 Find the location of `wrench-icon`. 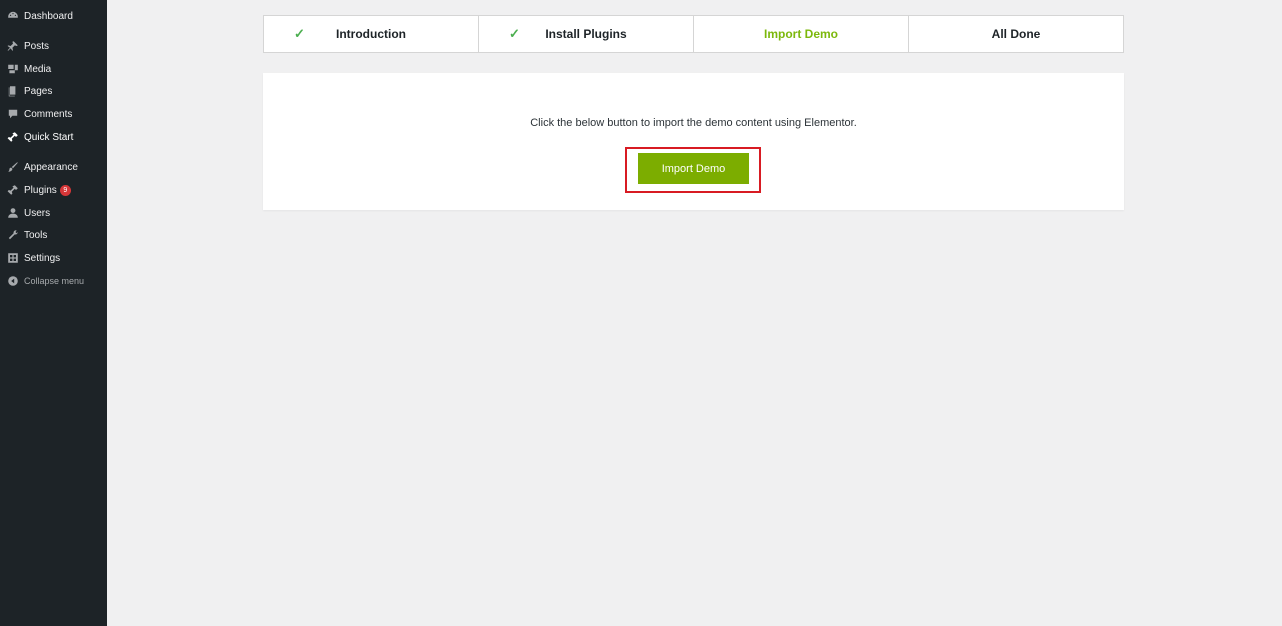

wrench-icon is located at coordinates (12, 235).